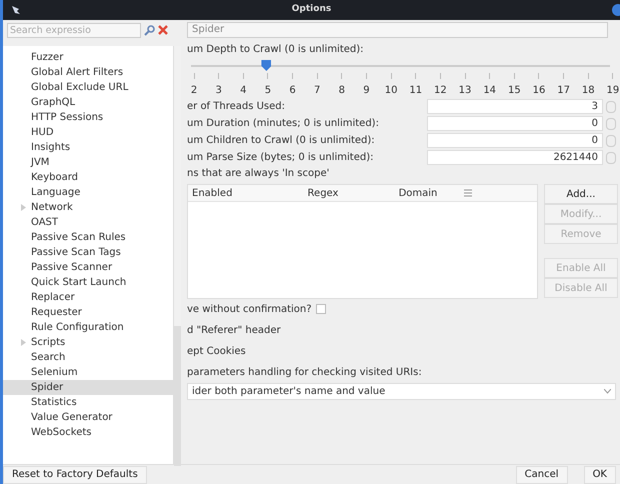  What do you see at coordinates (600, 475) in the screenshot?
I see `dialog-button: OK` at bounding box center [600, 475].